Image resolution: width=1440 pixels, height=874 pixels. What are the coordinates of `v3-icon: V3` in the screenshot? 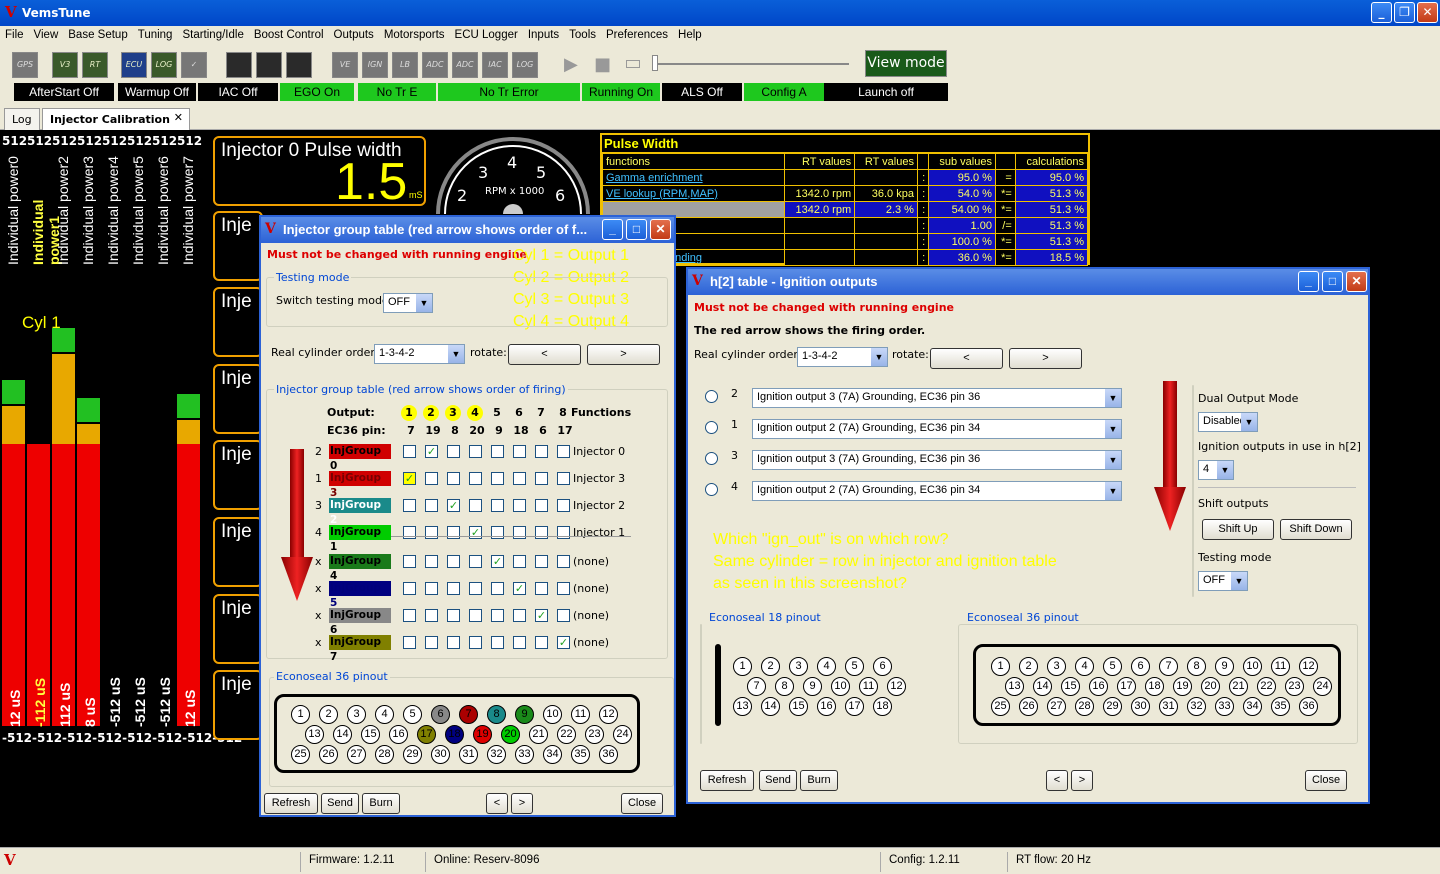 It's located at (65, 65).